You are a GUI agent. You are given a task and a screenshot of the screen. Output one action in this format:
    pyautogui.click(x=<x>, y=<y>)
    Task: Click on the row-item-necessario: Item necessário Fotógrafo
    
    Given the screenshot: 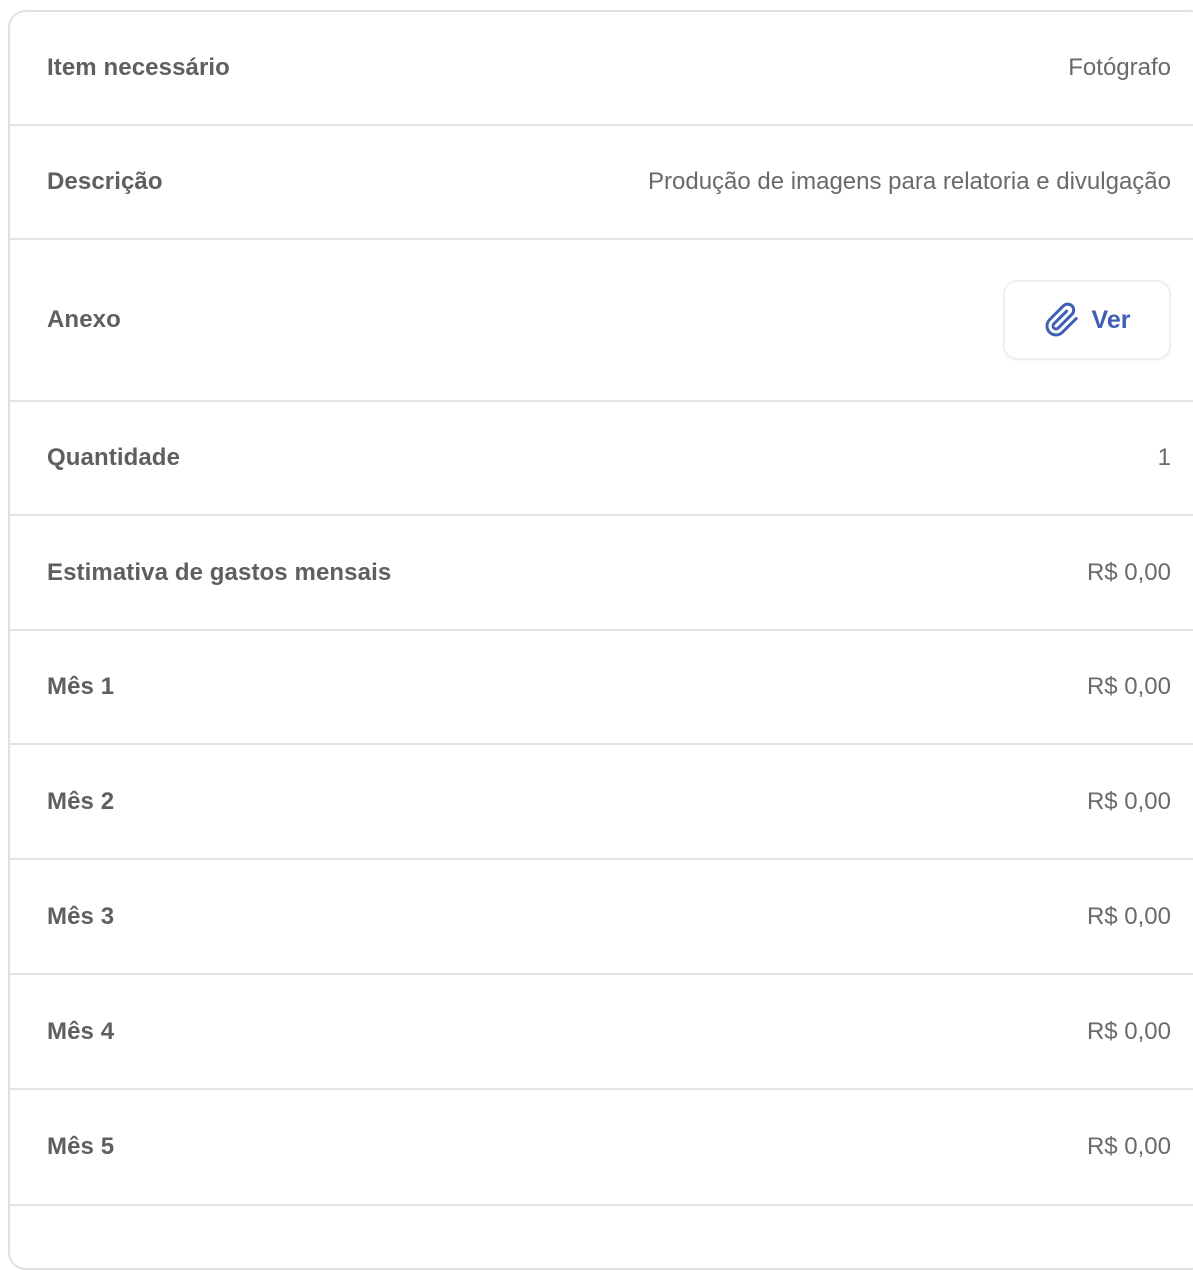 What is the action you would take?
    pyautogui.click(x=601, y=69)
    